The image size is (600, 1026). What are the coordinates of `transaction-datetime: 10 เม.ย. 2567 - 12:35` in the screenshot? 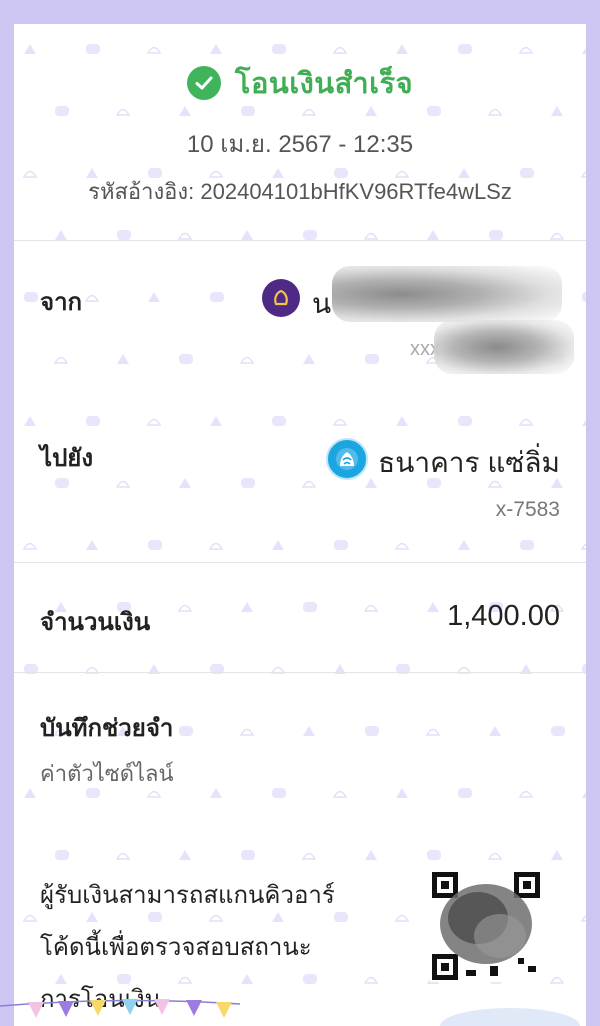 It's located at (300, 144).